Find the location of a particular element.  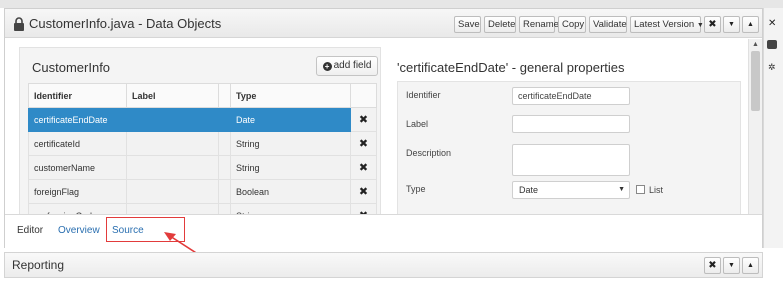

table-row: customerName String ✖ is located at coordinates (202, 167).